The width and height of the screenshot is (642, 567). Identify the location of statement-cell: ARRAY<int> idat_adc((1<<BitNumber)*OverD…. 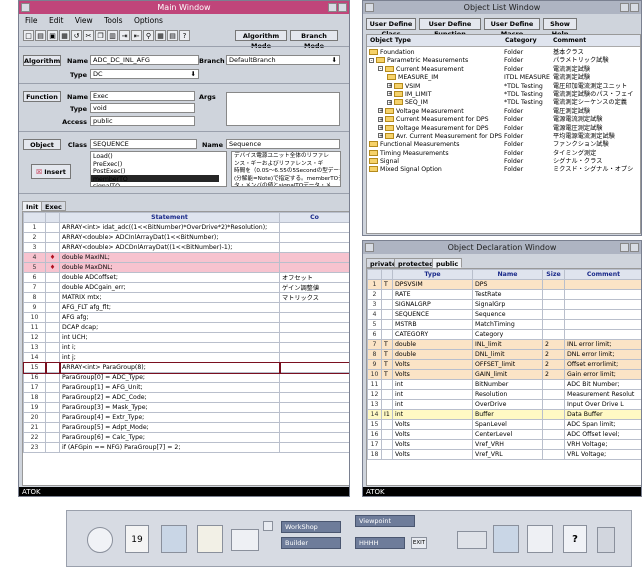
(169, 227).